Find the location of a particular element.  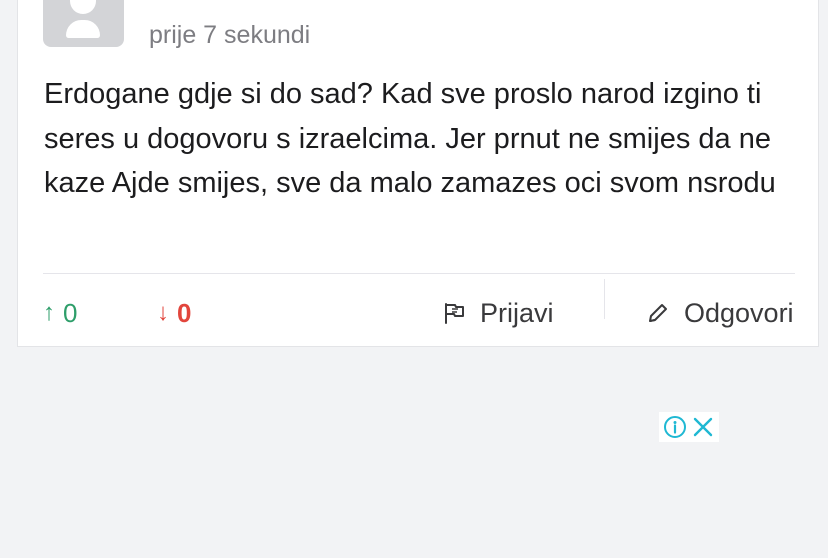

upvote-button: ↑ 0 is located at coordinates (60, 313).